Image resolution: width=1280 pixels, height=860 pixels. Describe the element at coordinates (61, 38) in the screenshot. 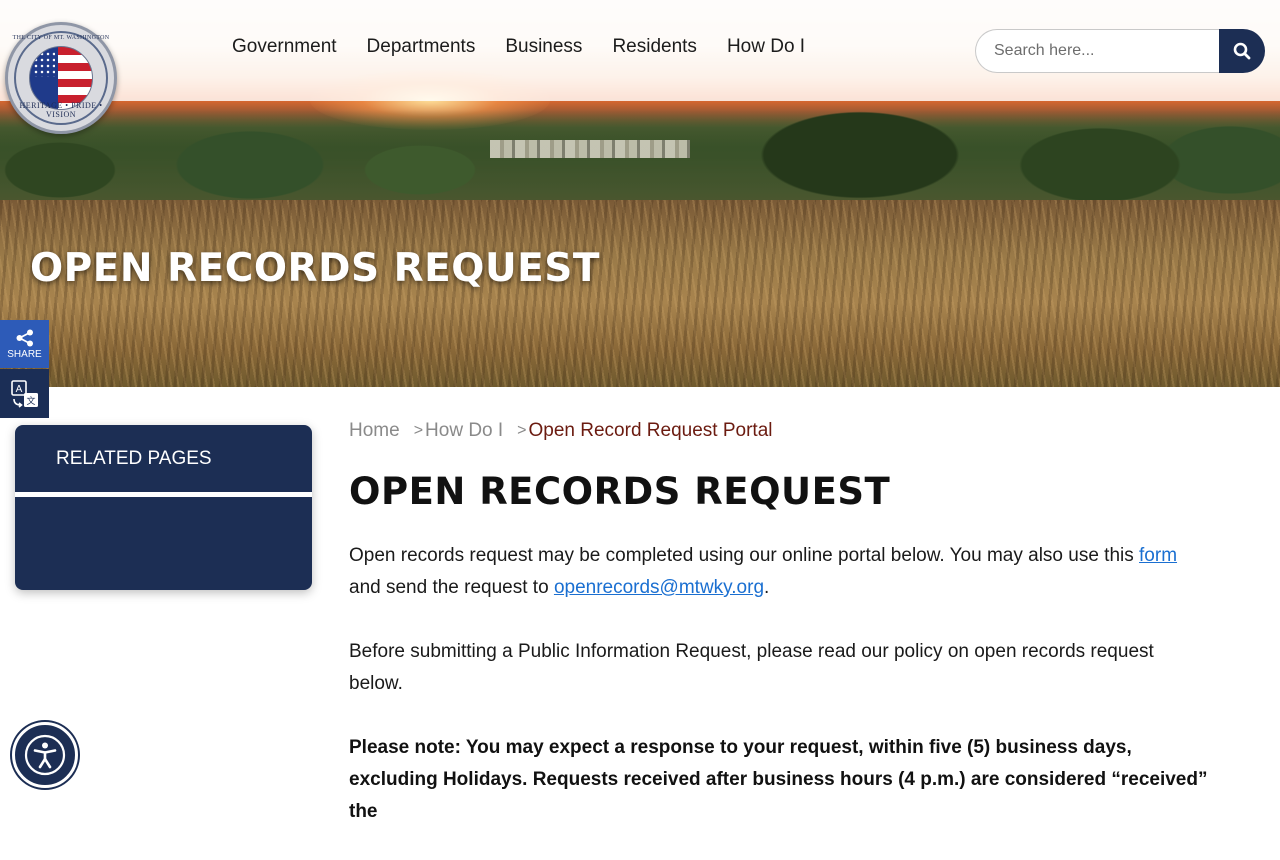

I see `logo-arc-text: THE CITY OF MT. WASHINGTON` at that location.